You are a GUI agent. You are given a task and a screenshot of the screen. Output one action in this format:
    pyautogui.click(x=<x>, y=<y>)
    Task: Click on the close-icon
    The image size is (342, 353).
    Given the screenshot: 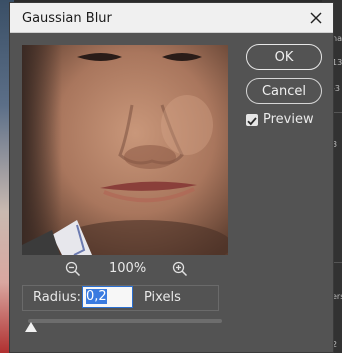 What is the action you would take?
    pyautogui.click(x=316, y=18)
    